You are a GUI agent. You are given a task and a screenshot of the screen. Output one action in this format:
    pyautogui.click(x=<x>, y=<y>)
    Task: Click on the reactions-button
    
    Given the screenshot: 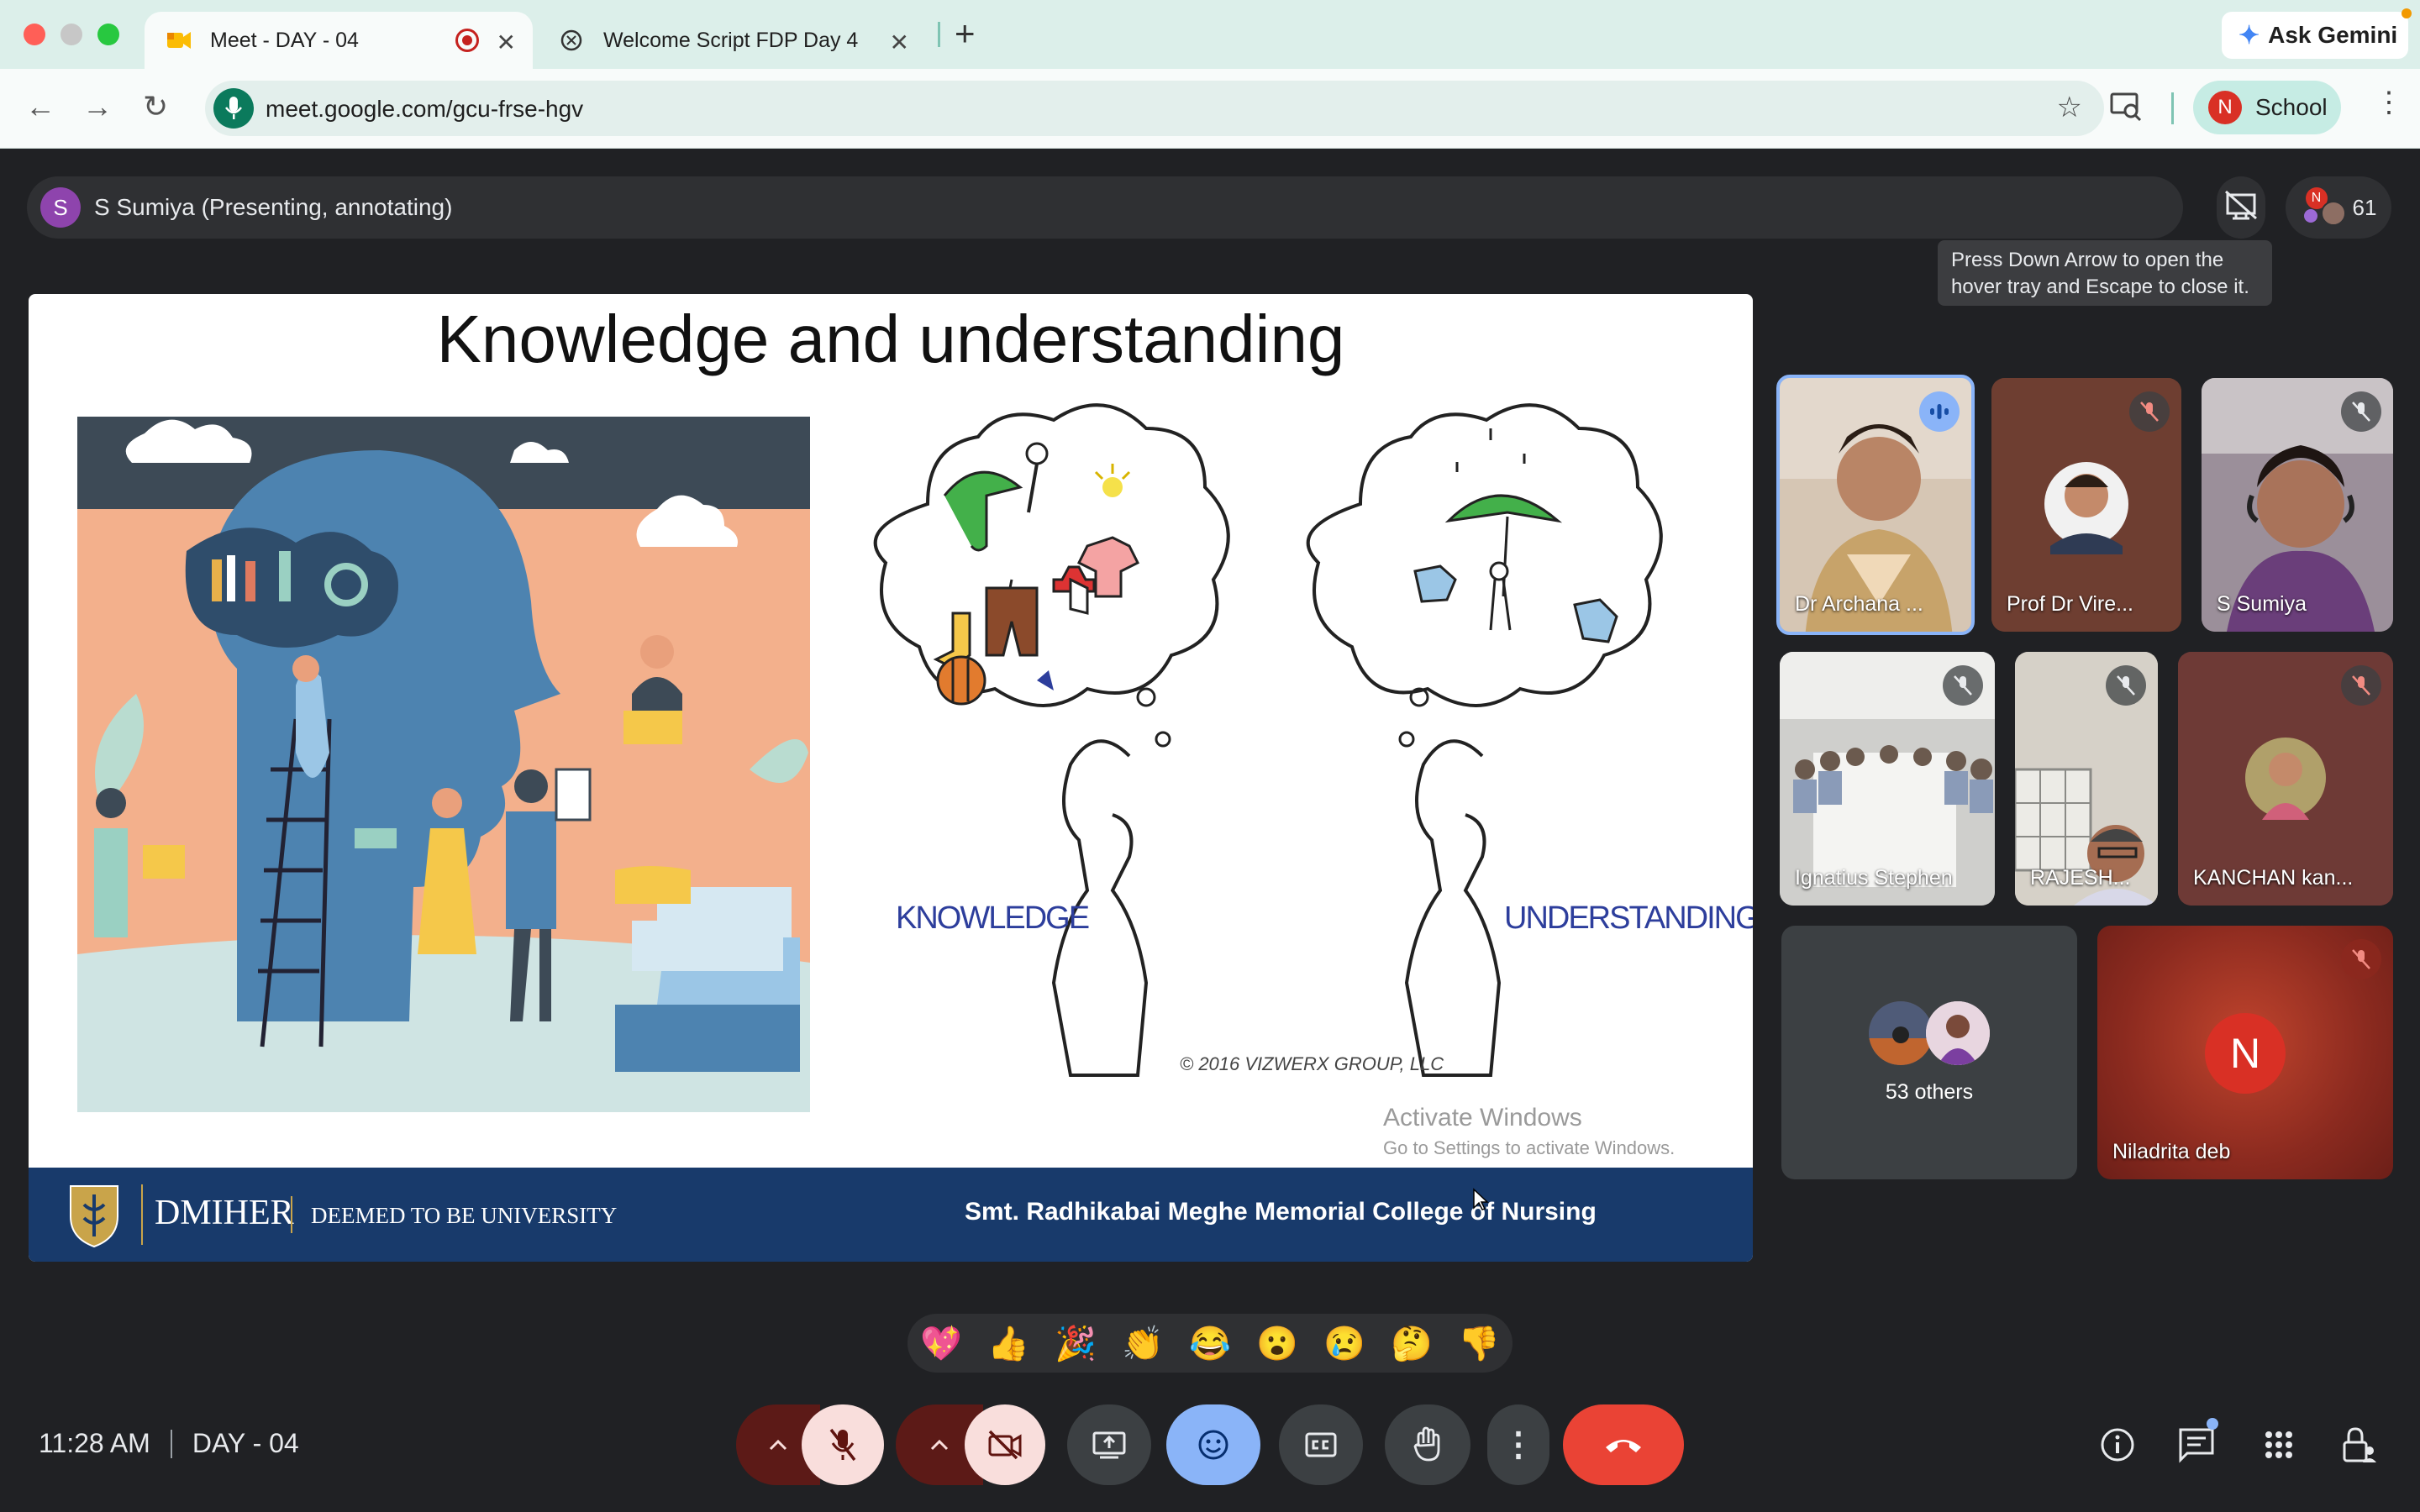 What is the action you would take?
    pyautogui.click(x=1213, y=1444)
    